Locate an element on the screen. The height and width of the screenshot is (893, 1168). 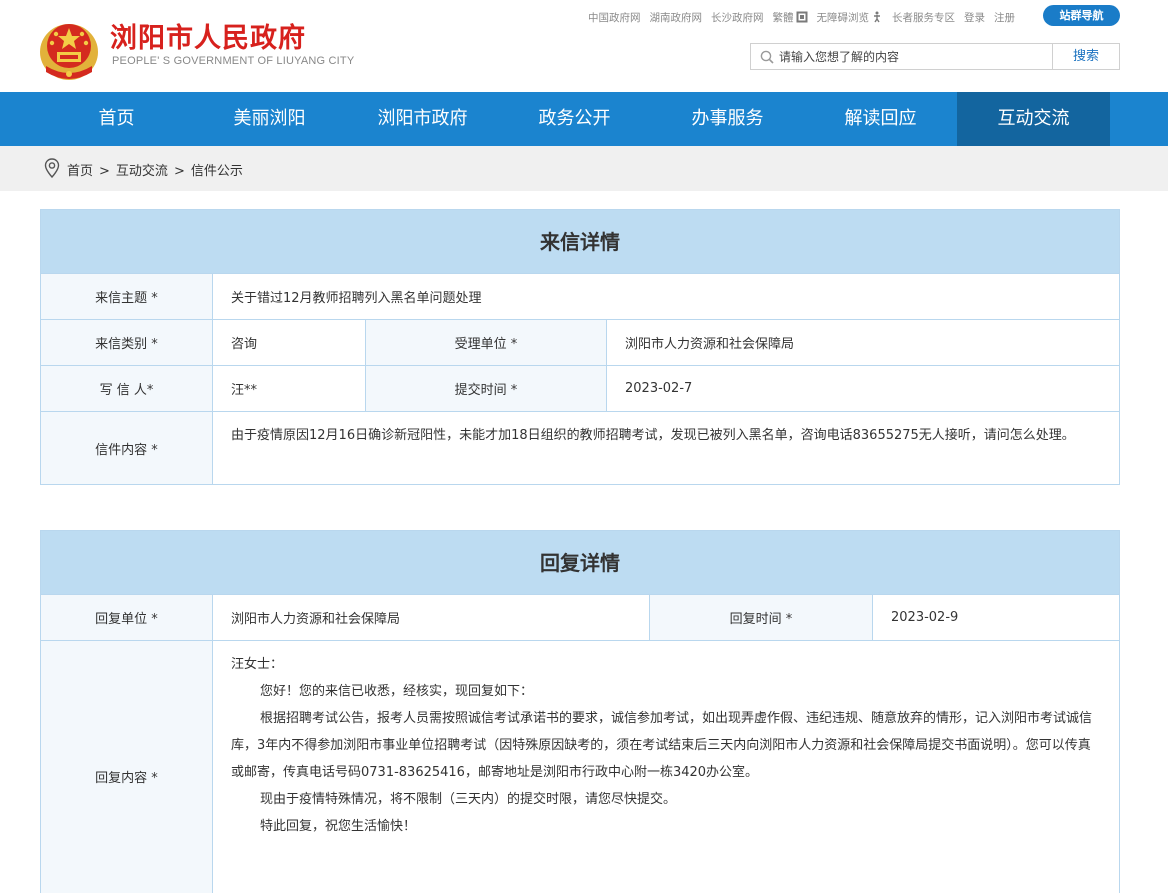
category-label: 来信类别 * is located at coordinates (127, 342).